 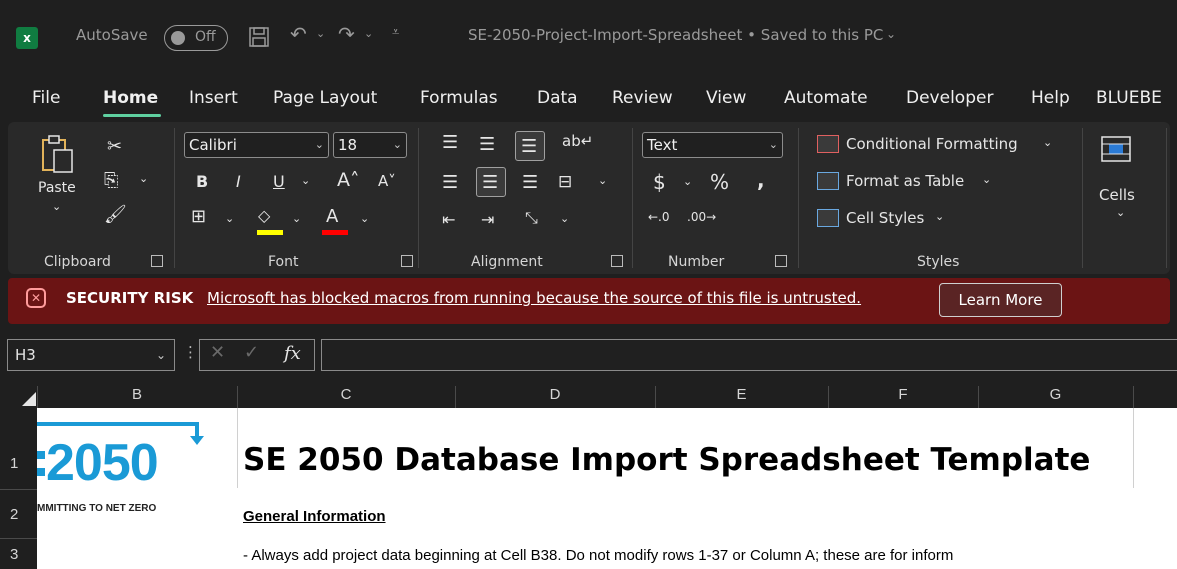 I want to click on underline-chevron-icon: ⌄, so click(x=305, y=180).